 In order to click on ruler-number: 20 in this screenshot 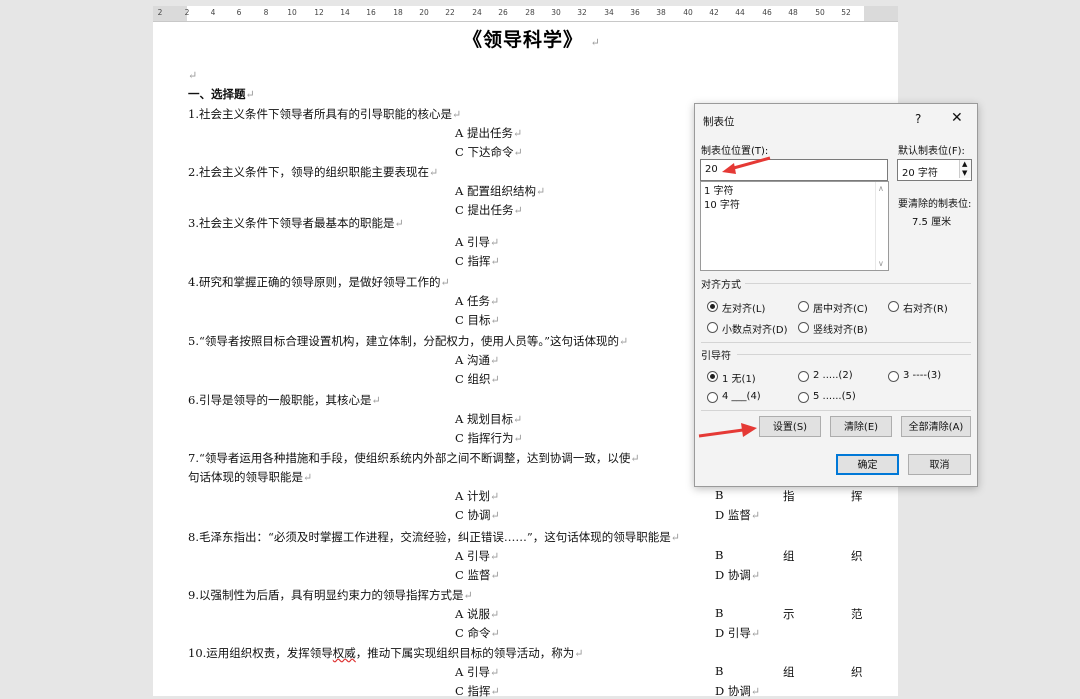, I will do `click(424, 12)`.